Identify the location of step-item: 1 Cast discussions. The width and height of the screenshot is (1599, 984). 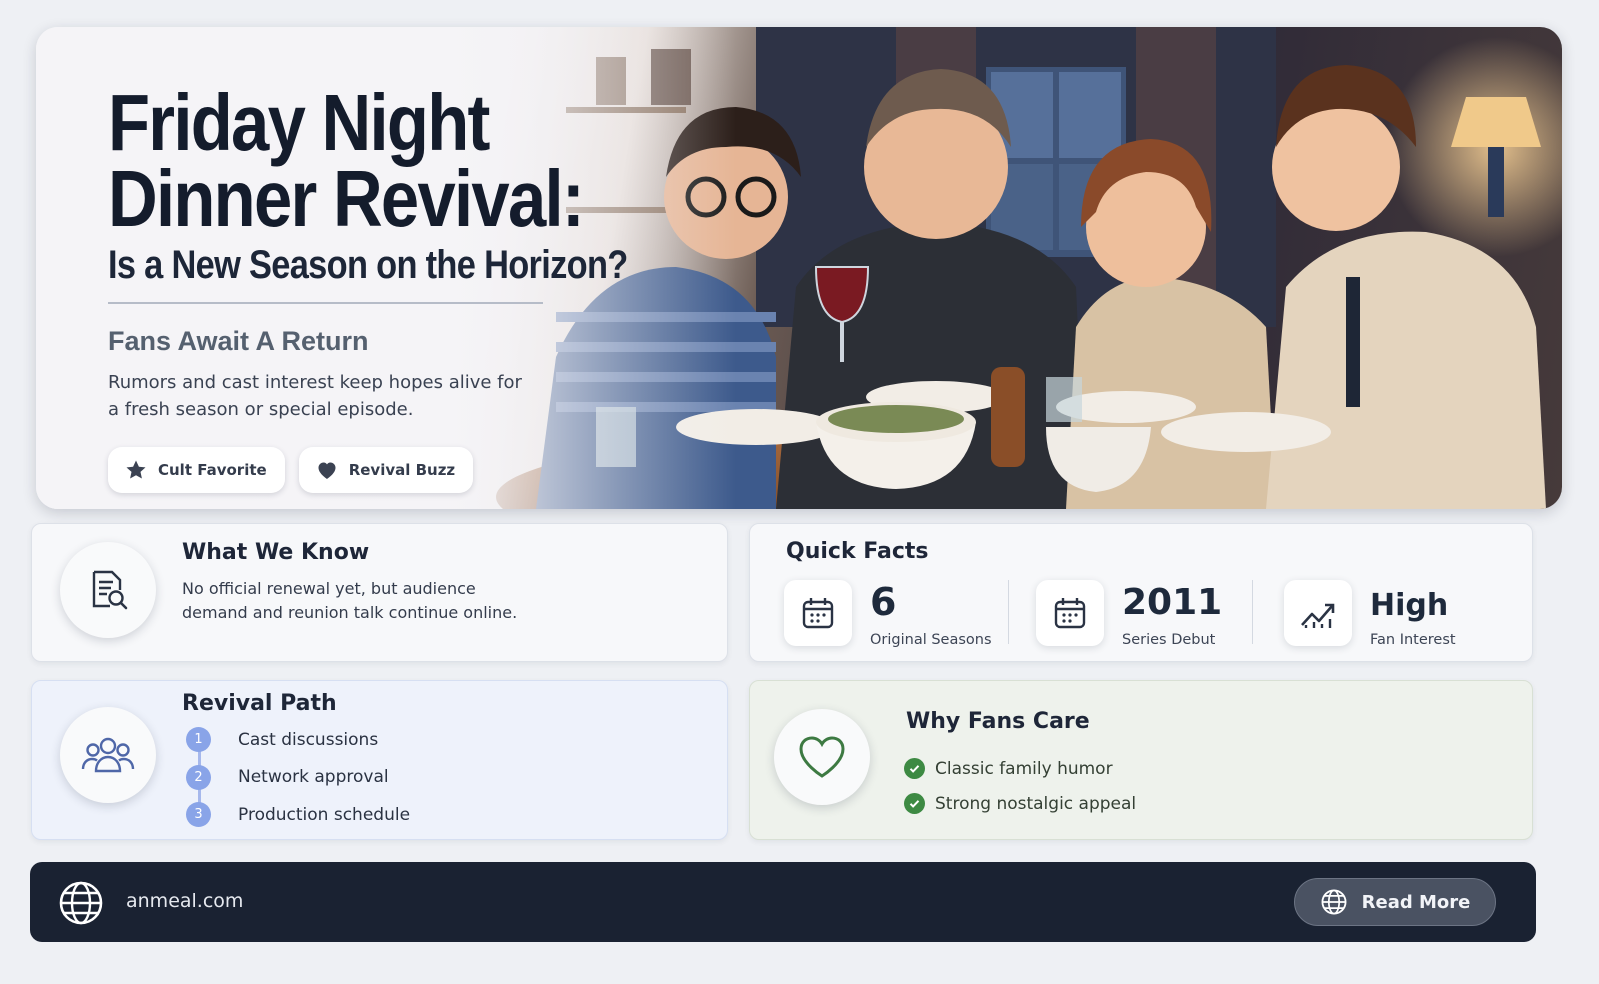
(298, 740).